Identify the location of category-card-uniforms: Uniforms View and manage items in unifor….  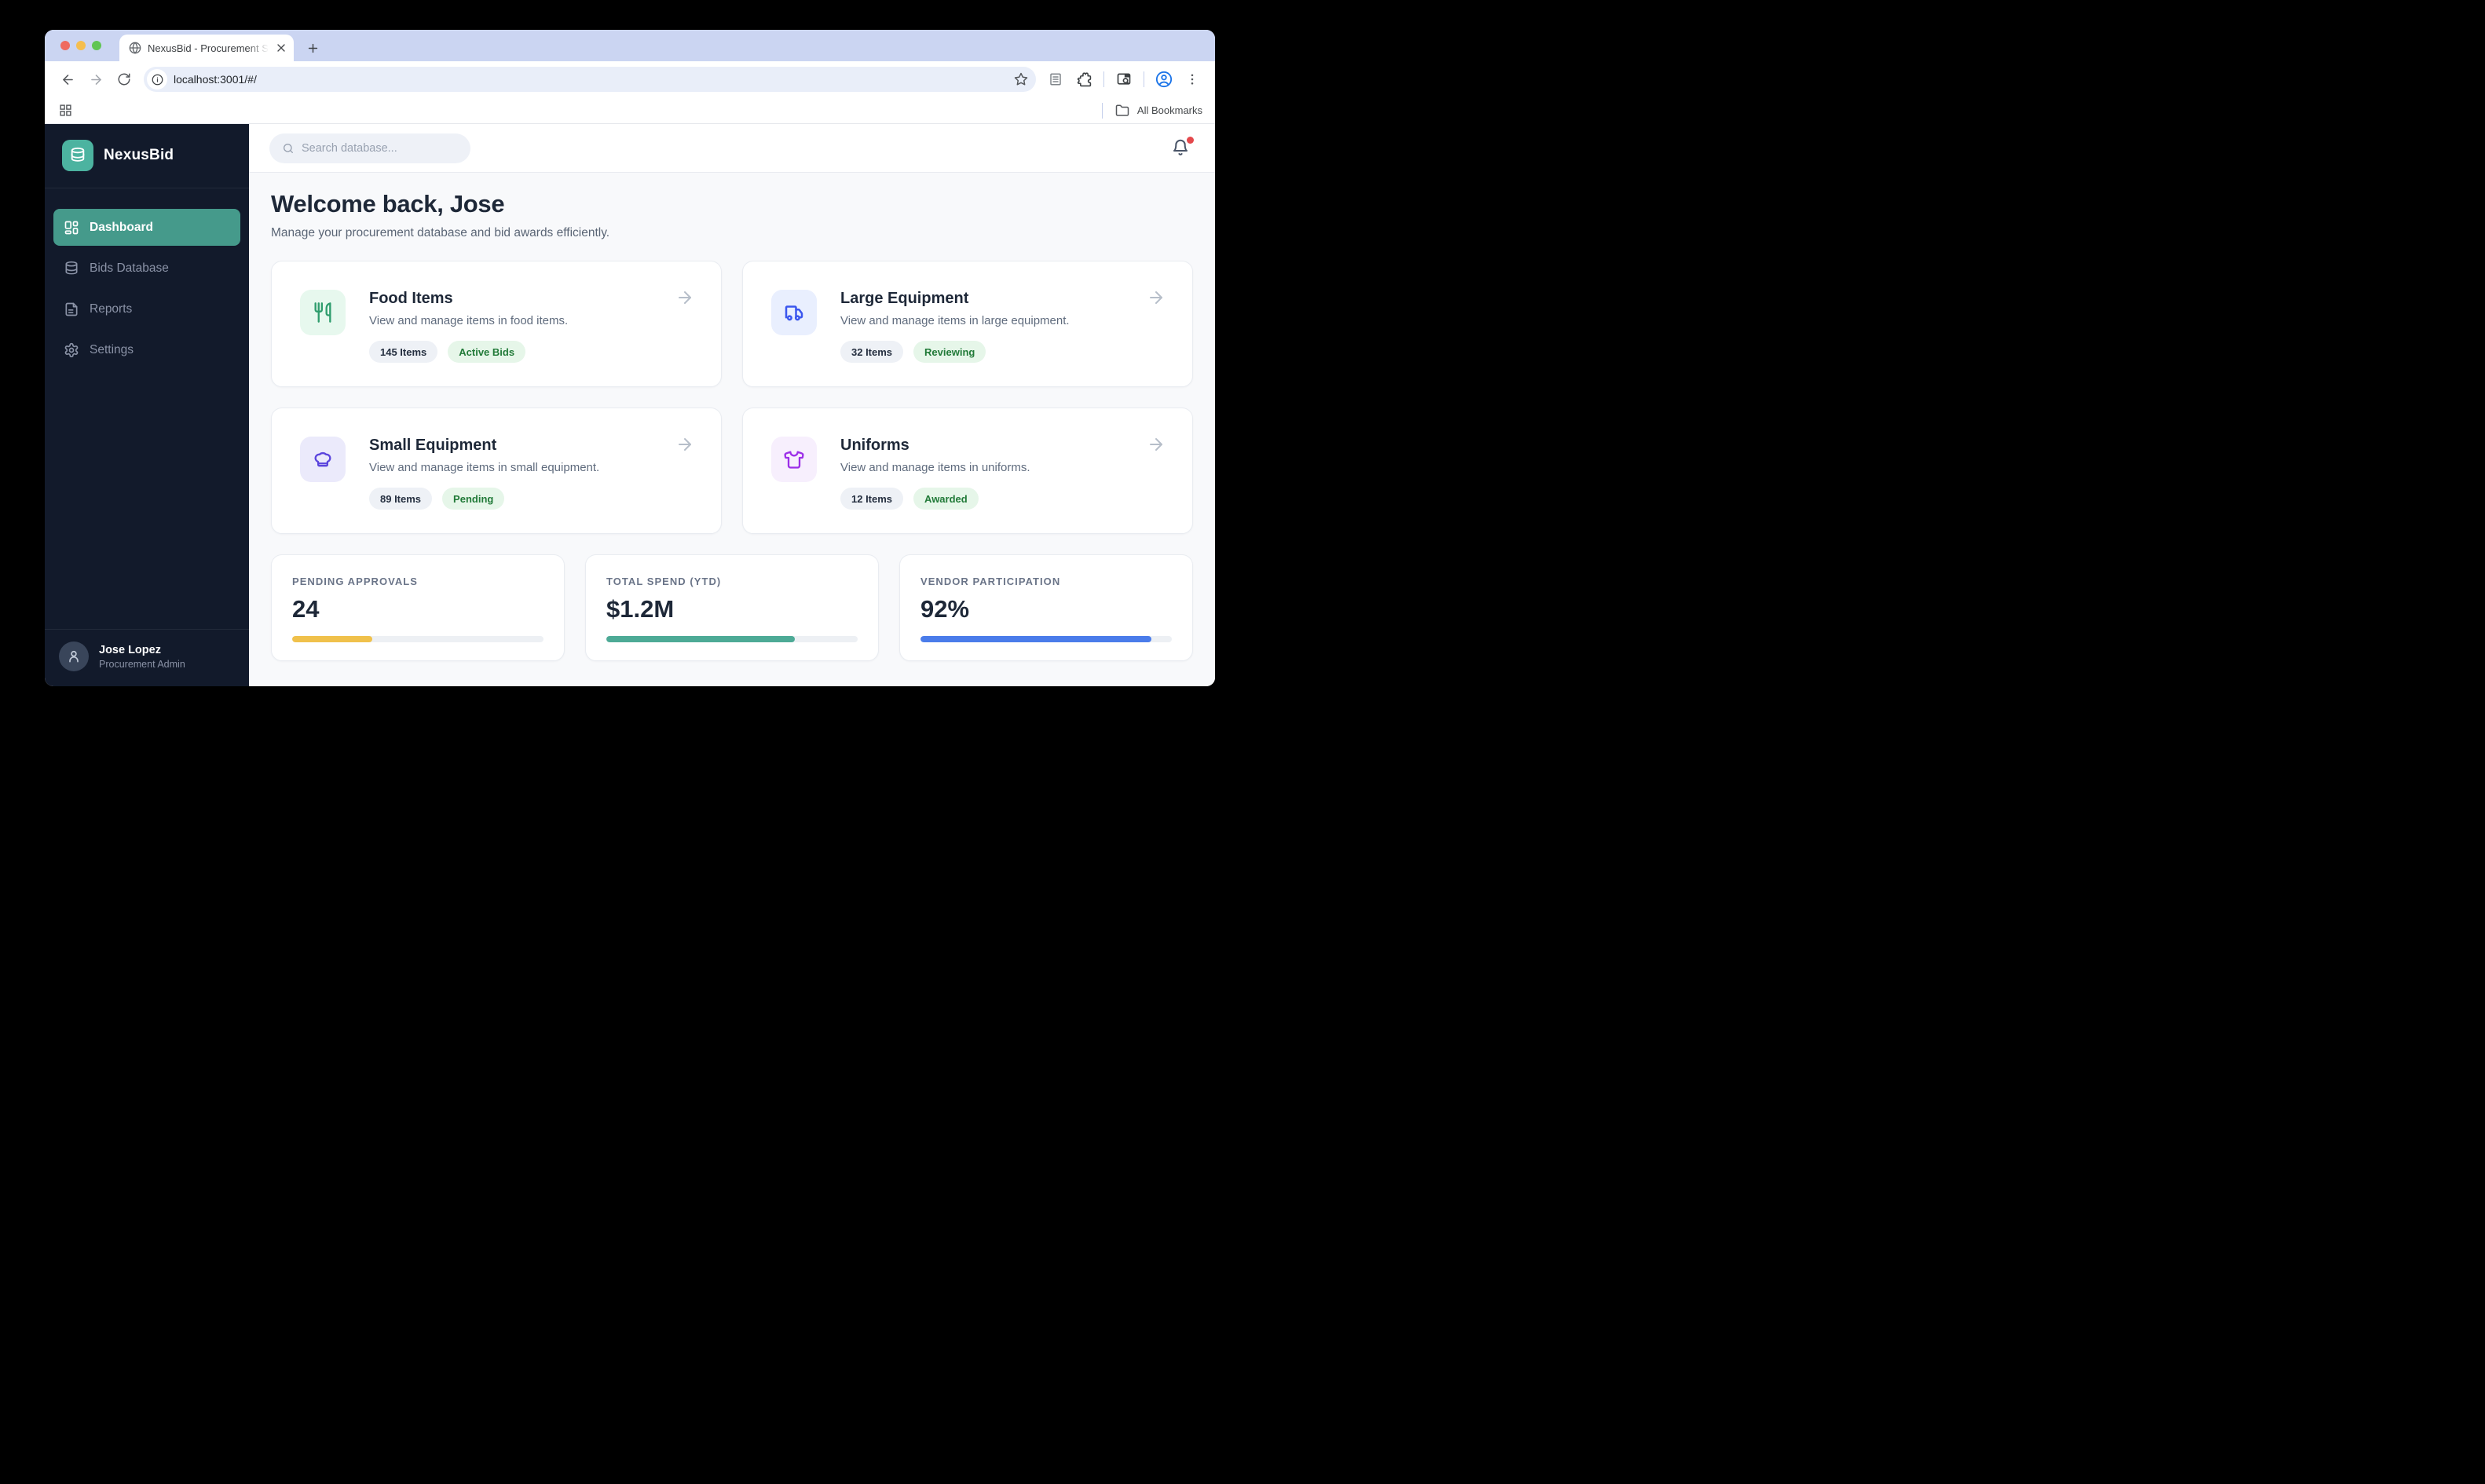
(968, 471).